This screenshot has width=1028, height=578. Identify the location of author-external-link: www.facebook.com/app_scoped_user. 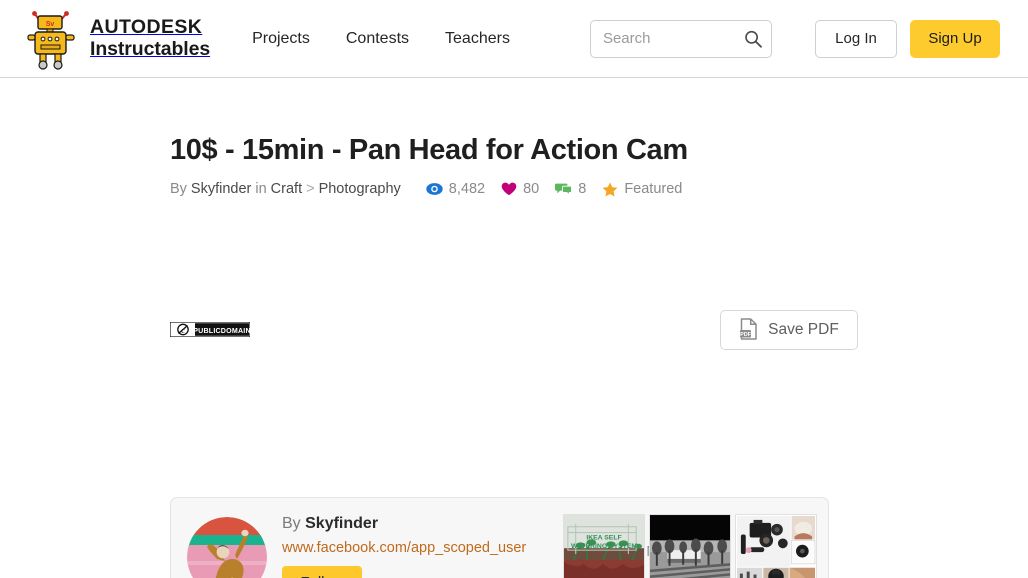
(404, 548).